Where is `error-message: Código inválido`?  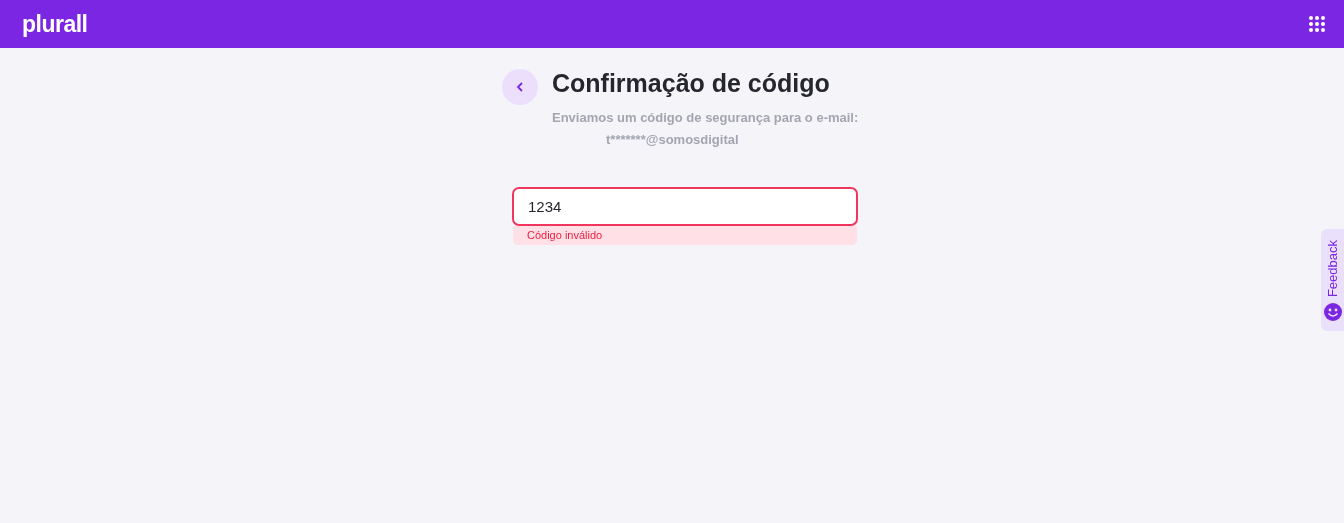
error-message: Código inválido is located at coordinates (565, 235).